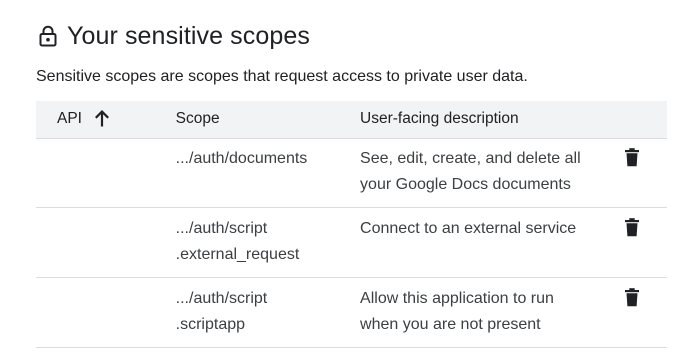 The width and height of the screenshot is (690, 364). I want to click on scope-cell: .../auth/script .scriptapp, so click(268, 312).